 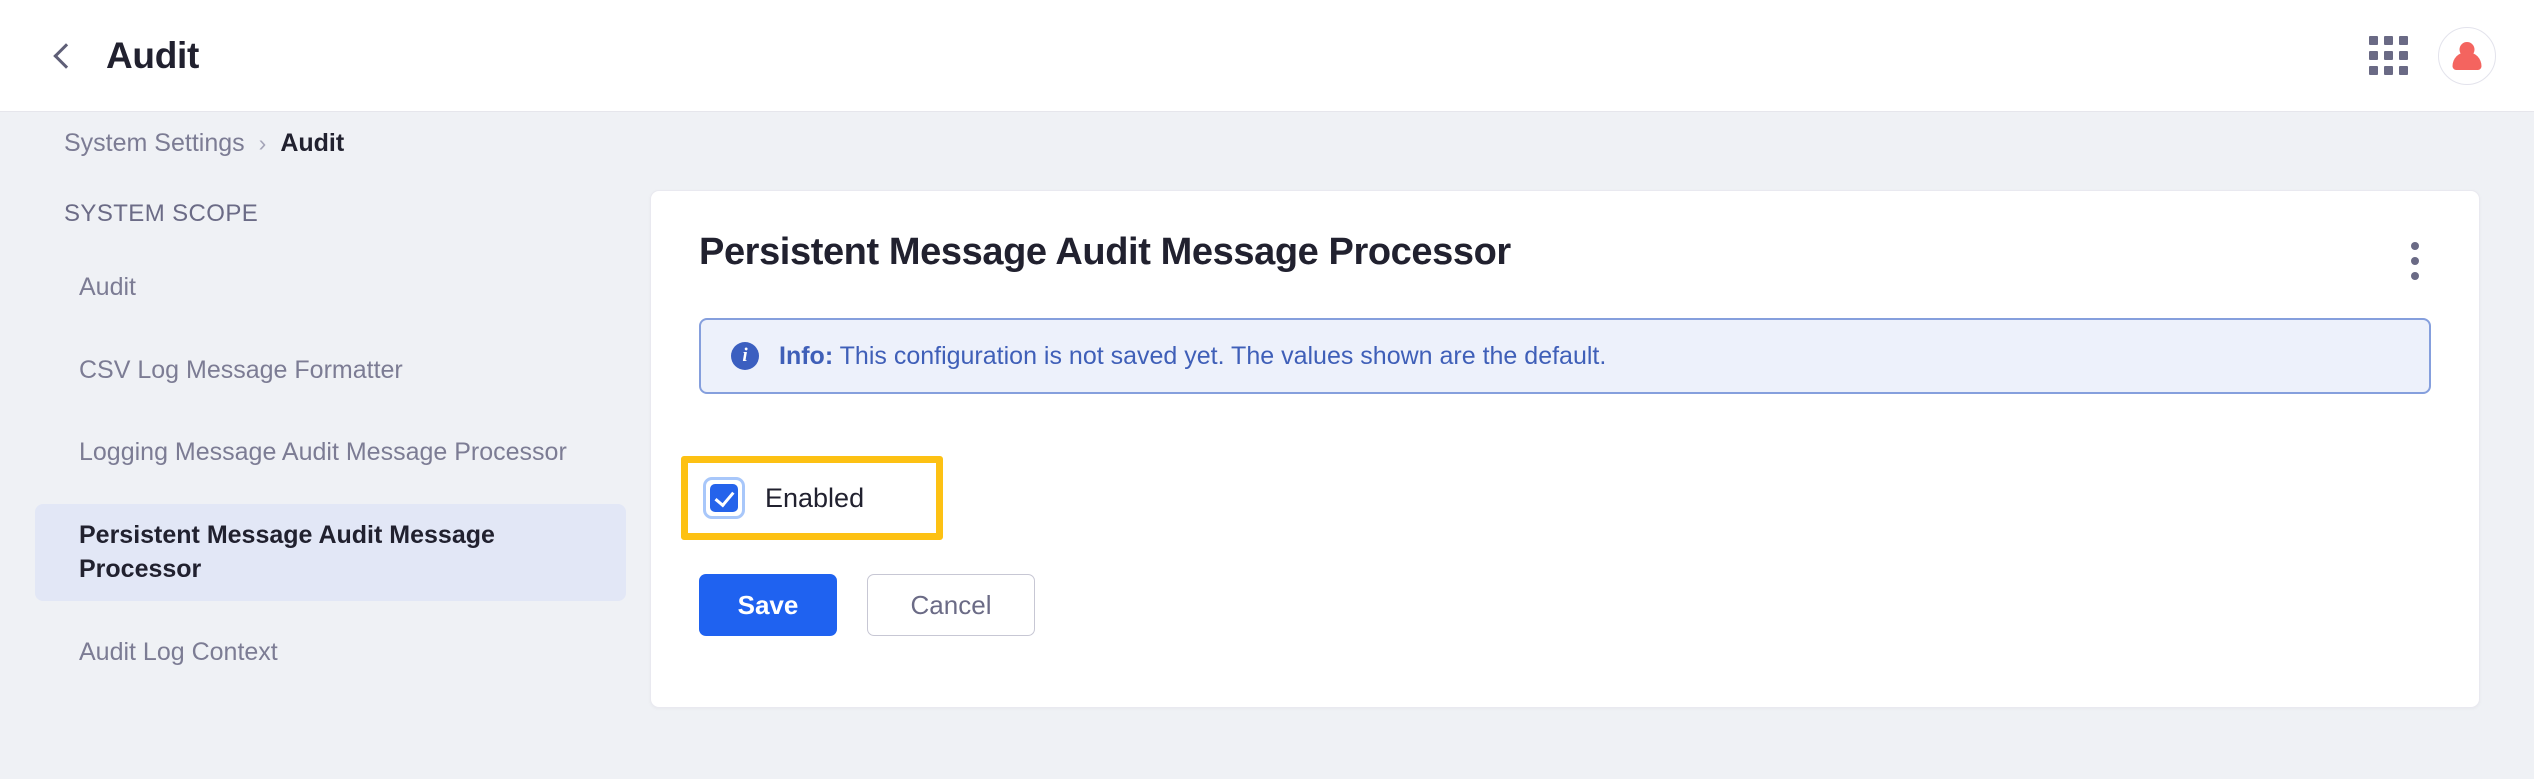 What do you see at coordinates (806, 355) in the screenshot?
I see `info-banner-label: Info:` at bounding box center [806, 355].